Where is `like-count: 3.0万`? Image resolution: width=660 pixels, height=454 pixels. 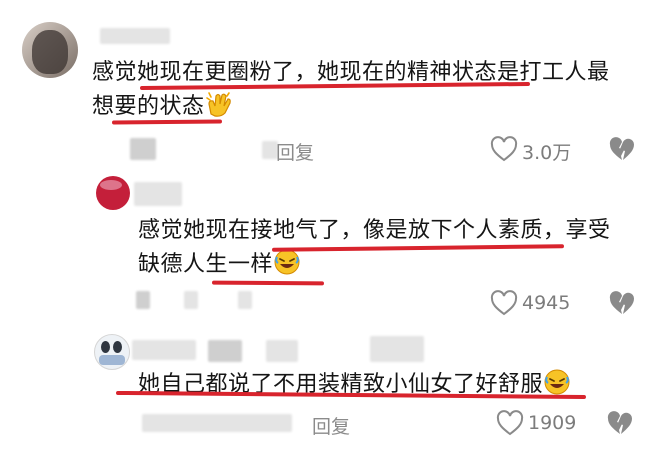 like-count: 3.0万 is located at coordinates (547, 153).